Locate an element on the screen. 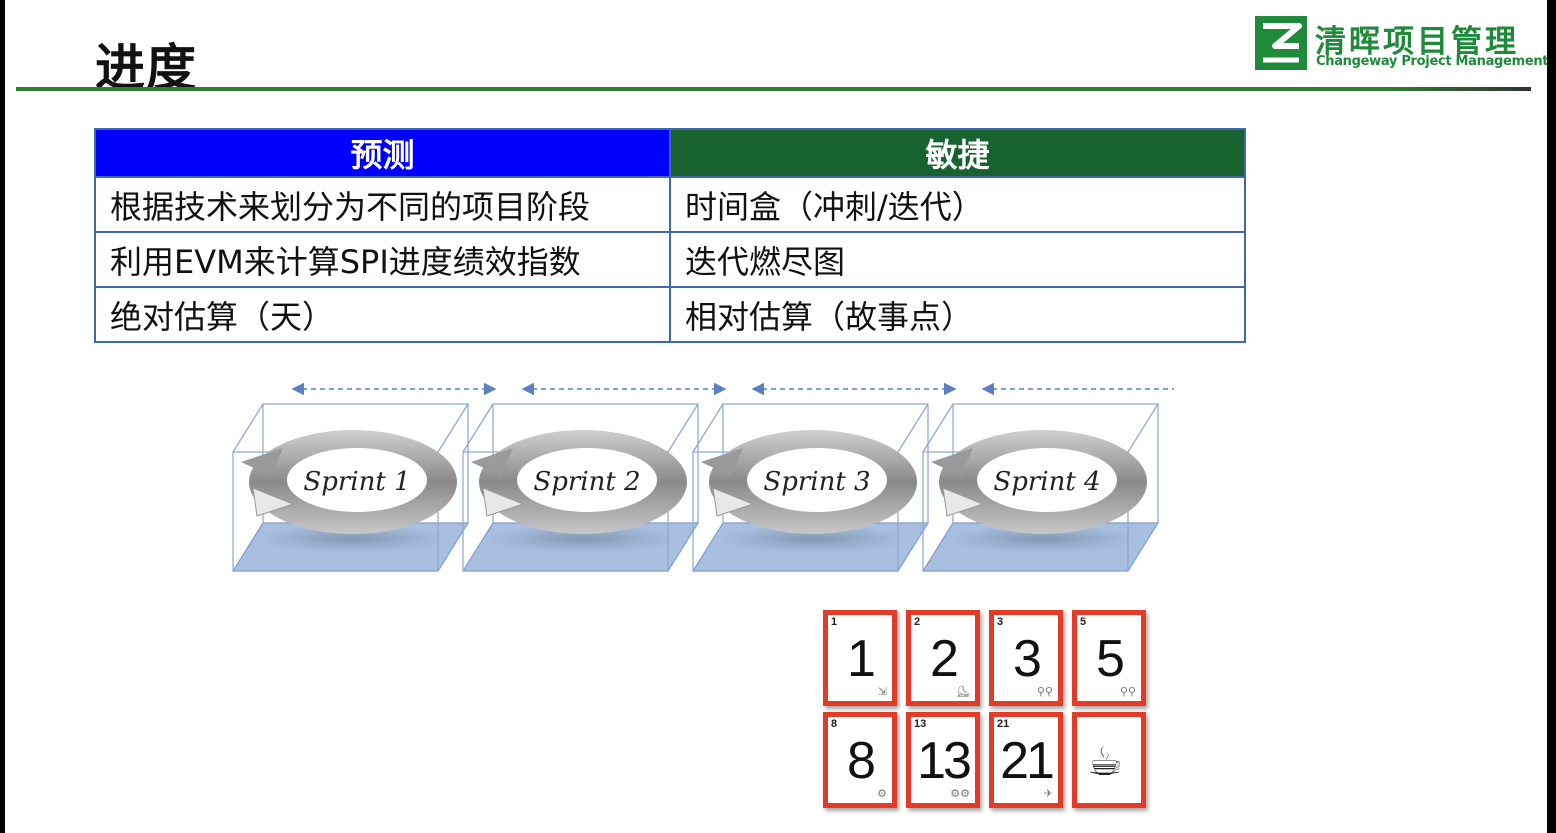 The image size is (1556, 833). motorcycle-icon: ⚙⚙ is located at coordinates (960, 793).